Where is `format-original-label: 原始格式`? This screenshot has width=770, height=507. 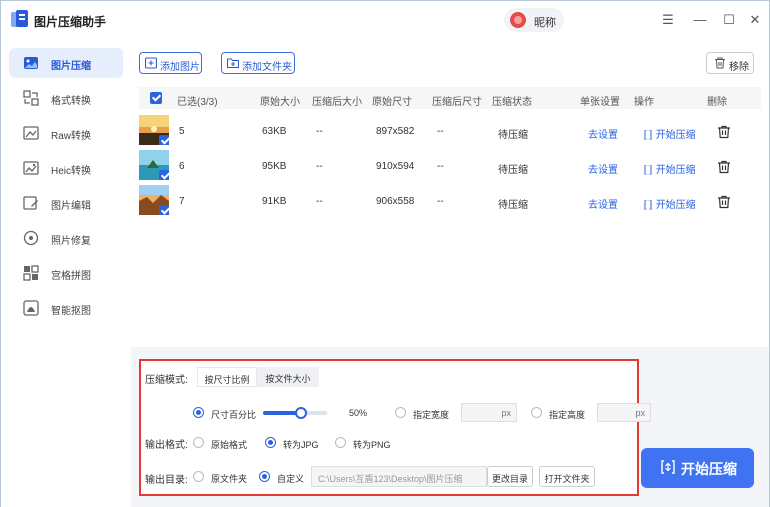
format-original-label: 原始格式 is located at coordinates (229, 445).